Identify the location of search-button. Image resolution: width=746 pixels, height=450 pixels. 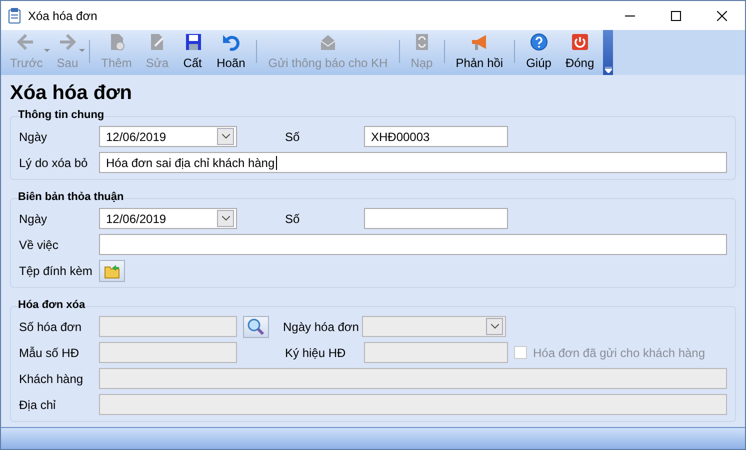
(256, 327).